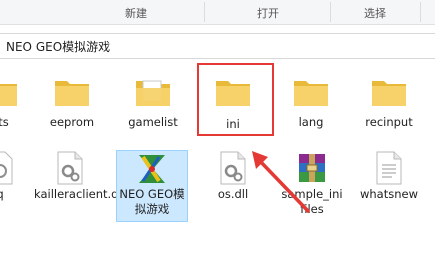 The height and width of the screenshot is (277, 435). What do you see at coordinates (17, 103) in the screenshot?
I see `file-item-ats: ats` at bounding box center [17, 103].